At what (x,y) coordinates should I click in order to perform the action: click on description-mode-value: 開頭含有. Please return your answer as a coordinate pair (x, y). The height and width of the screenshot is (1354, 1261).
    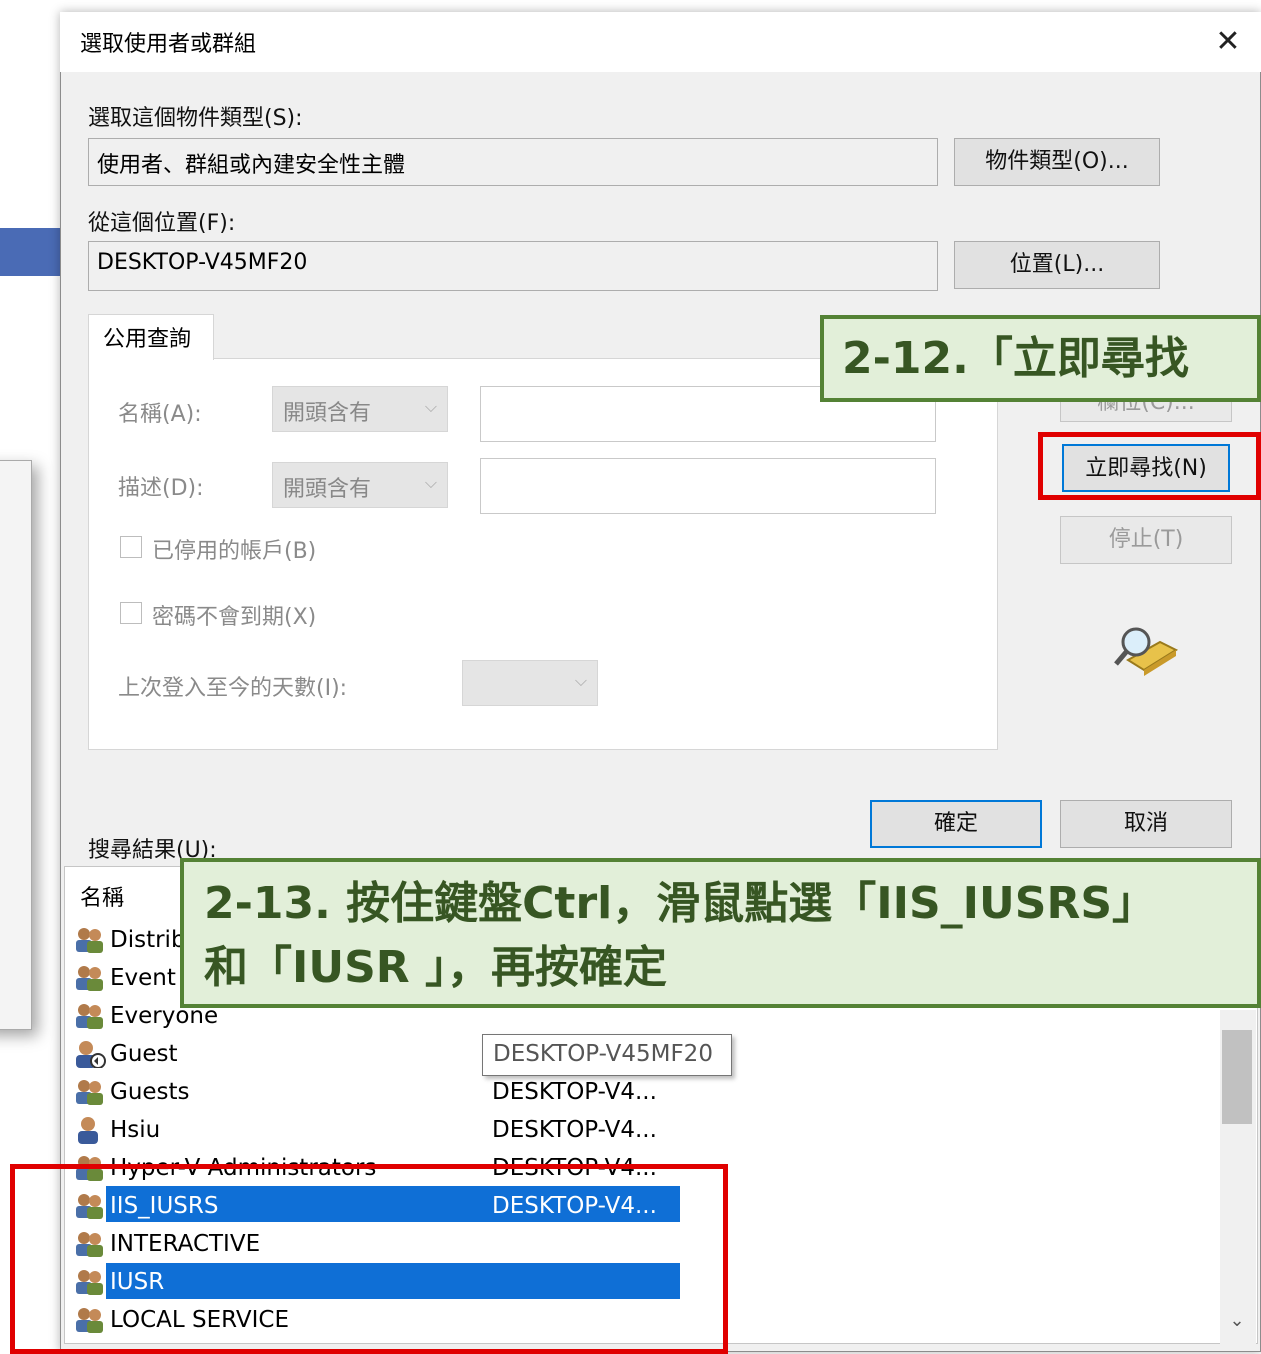
    Looking at the image, I should click on (327, 489).